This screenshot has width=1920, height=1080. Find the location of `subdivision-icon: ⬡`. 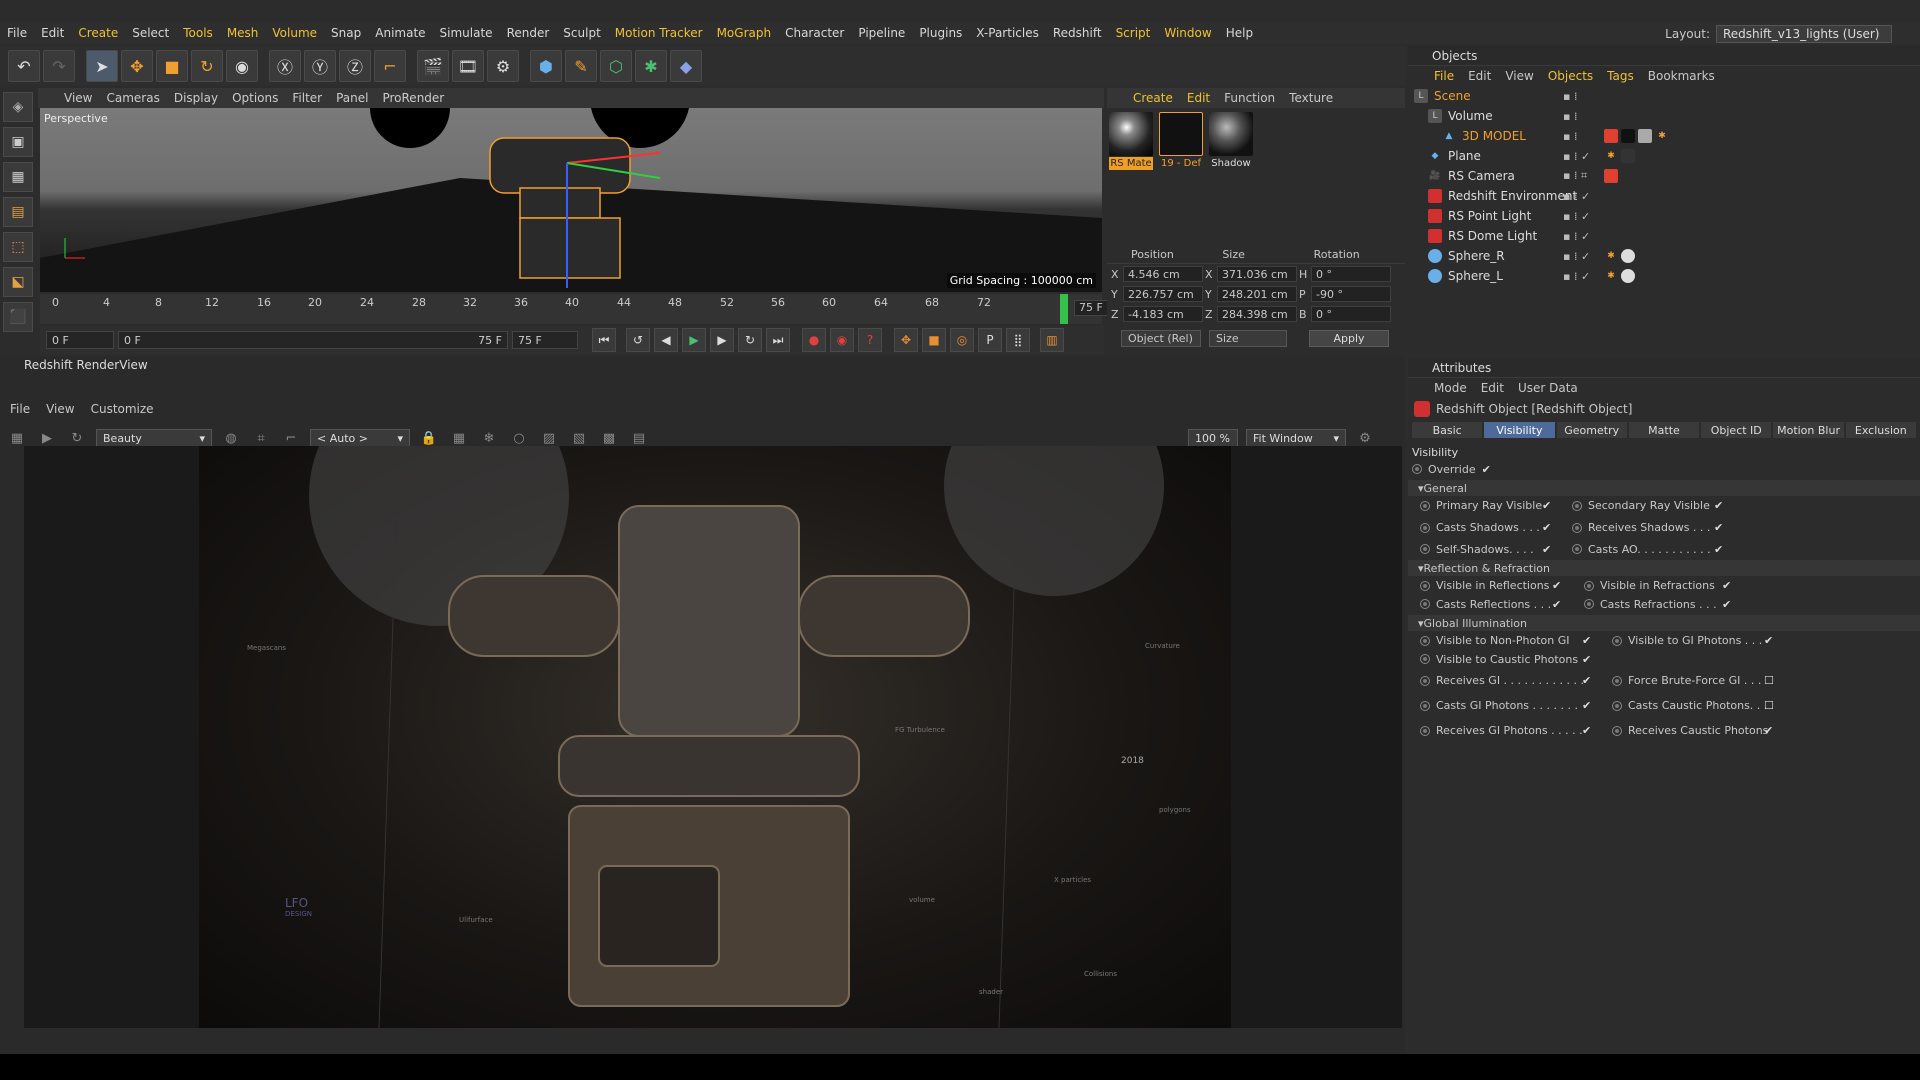

subdivision-icon: ⬡ is located at coordinates (616, 66).